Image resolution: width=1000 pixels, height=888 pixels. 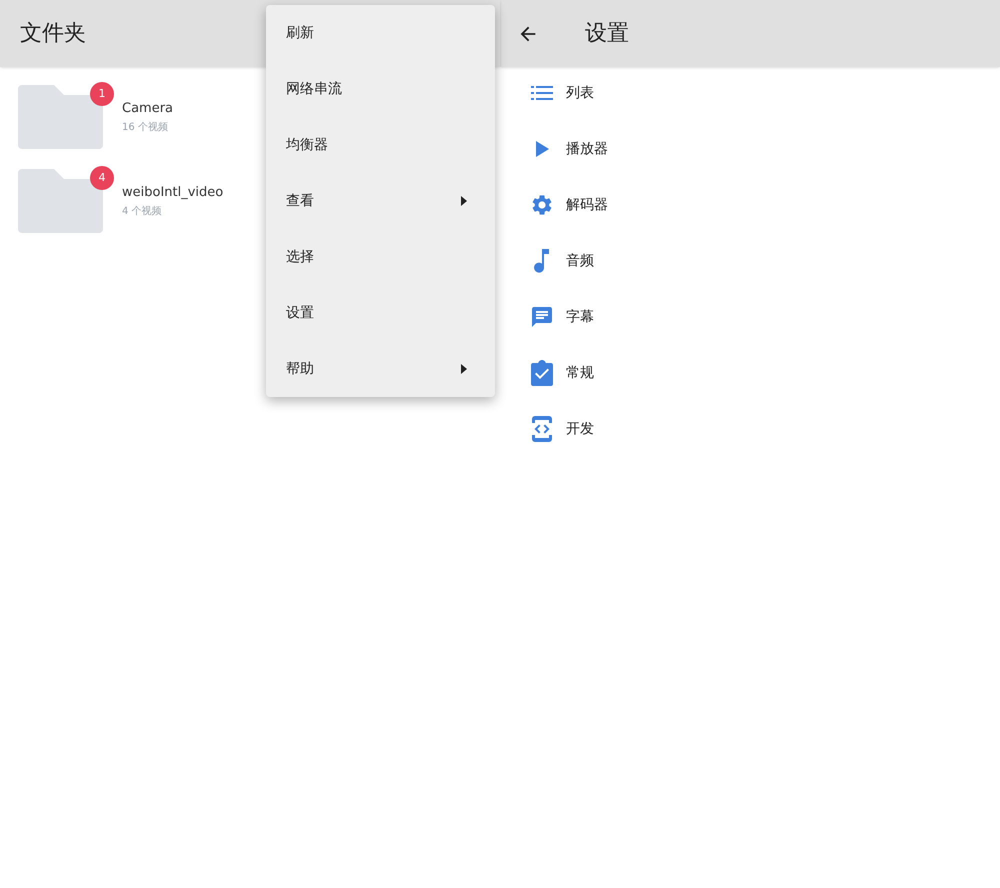 What do you see at coordinates (173, 193) in the screenshot?
I see `folder-name: weiboIntl_video` at bounding box center [173, 193].